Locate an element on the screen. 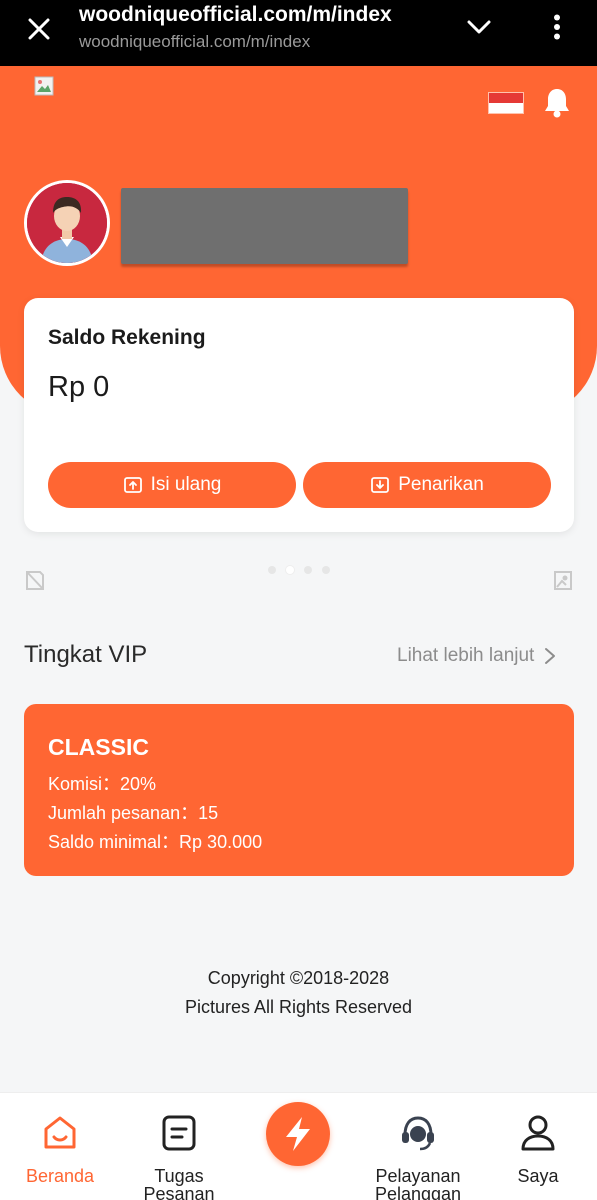 Image resolution: width=597 pixels, height=1200 pixels. lightning-icon is located at coordinates (298, 1134).